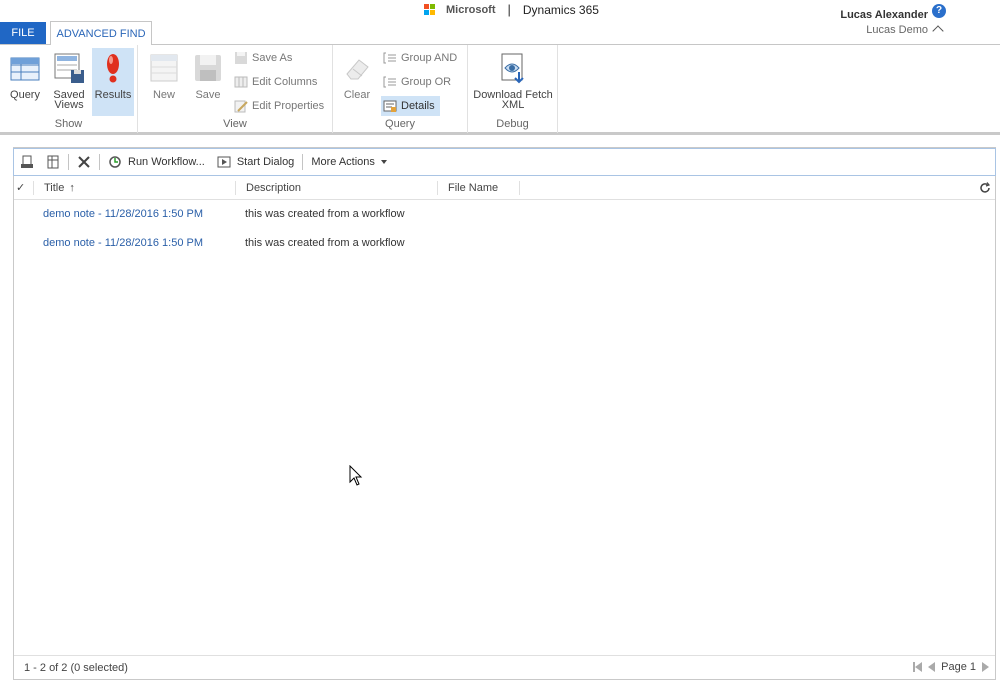 This screenshot has height=700, width=1000. I want to click on brand-product: Dynamics 365, so click(560, 9).